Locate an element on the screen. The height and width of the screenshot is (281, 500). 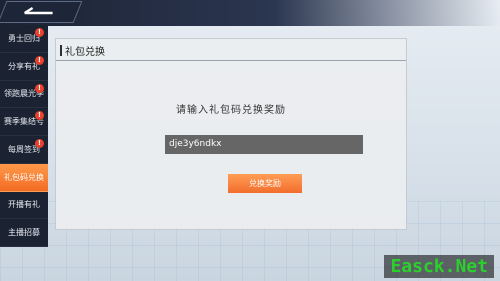
title-accent-bar is located at coordinates (61, 50).